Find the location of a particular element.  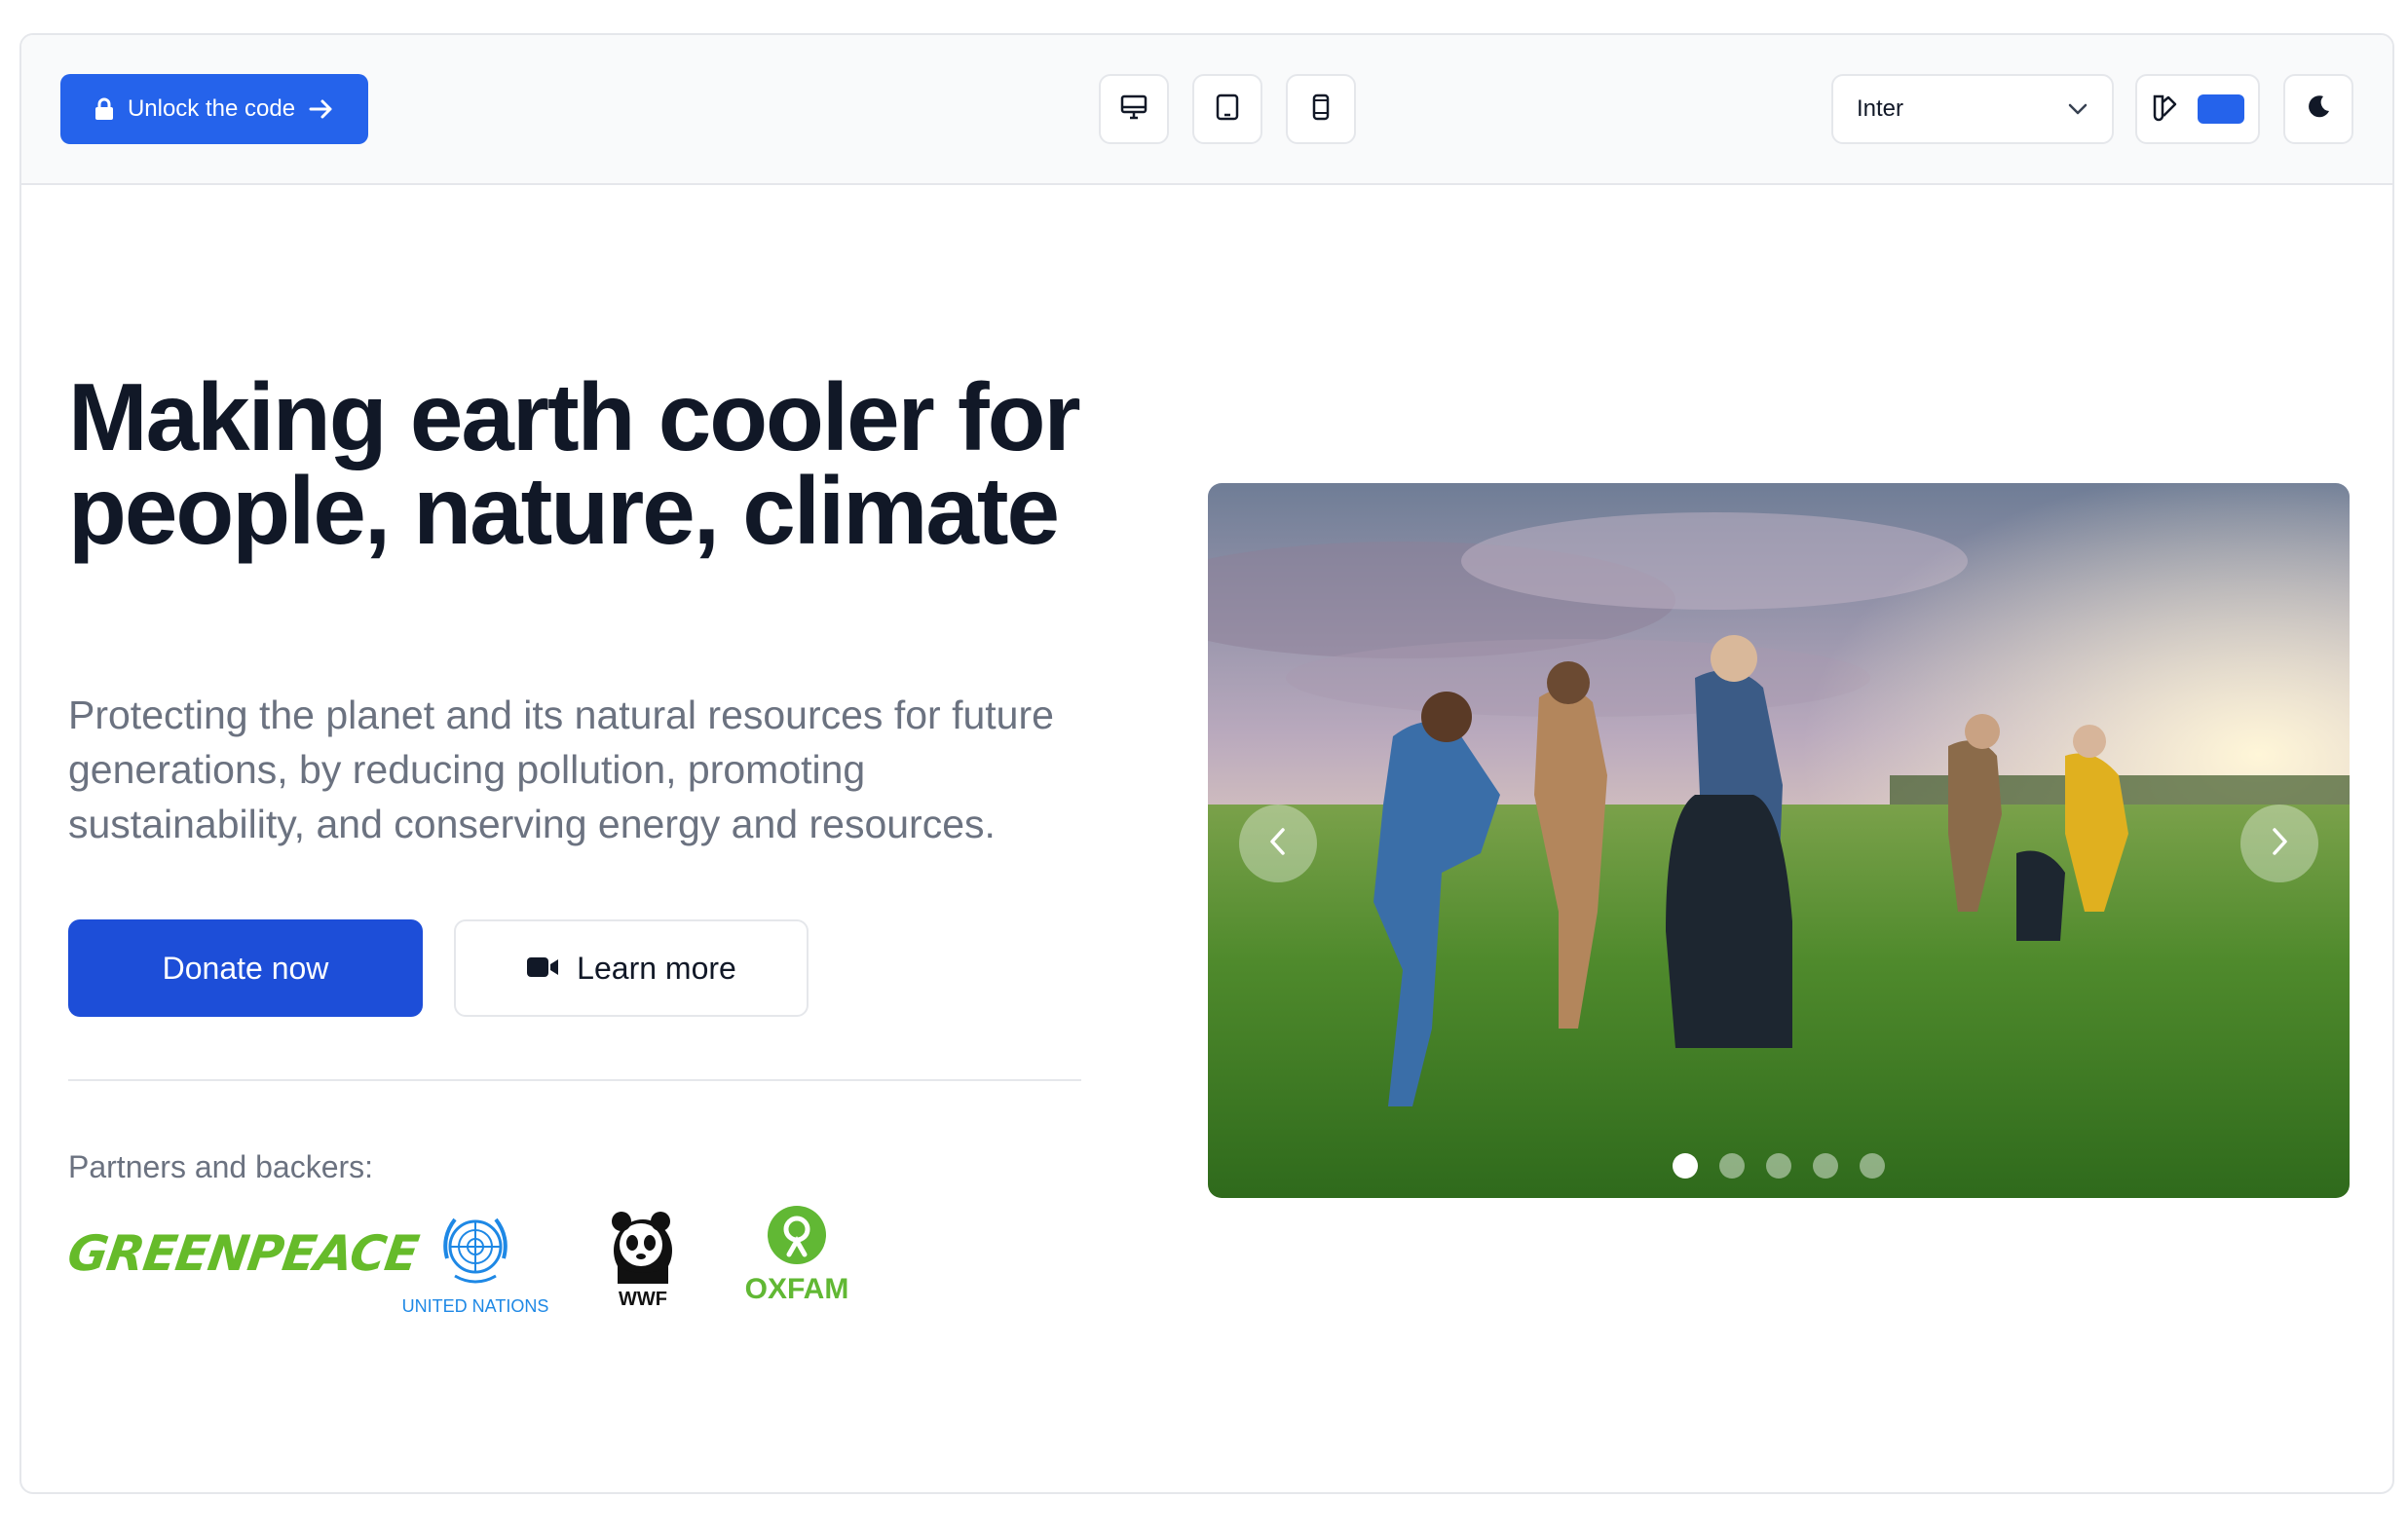

unlock-code-button: Unlock the code is located at coordinates (214, 109).